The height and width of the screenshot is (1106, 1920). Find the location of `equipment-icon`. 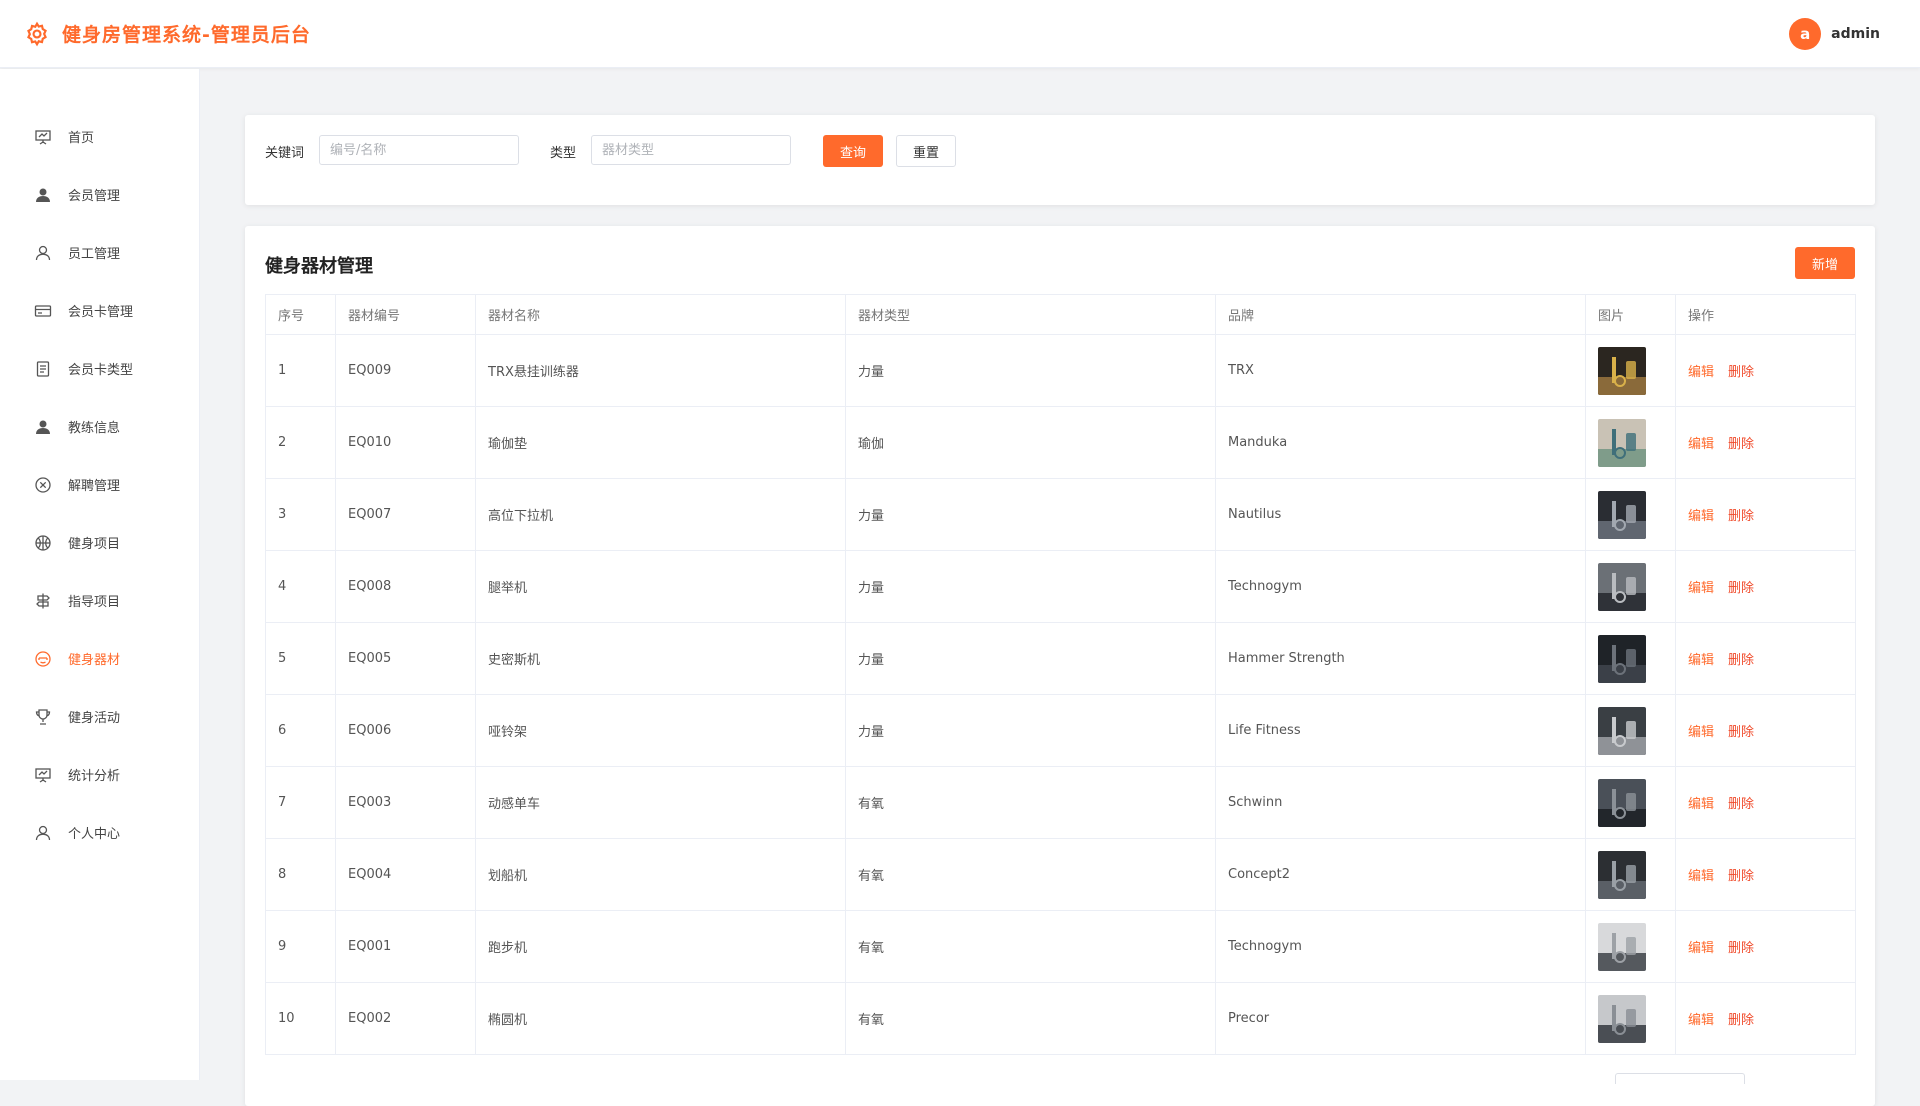

equipment-icon is located at coordinates (43, 659).